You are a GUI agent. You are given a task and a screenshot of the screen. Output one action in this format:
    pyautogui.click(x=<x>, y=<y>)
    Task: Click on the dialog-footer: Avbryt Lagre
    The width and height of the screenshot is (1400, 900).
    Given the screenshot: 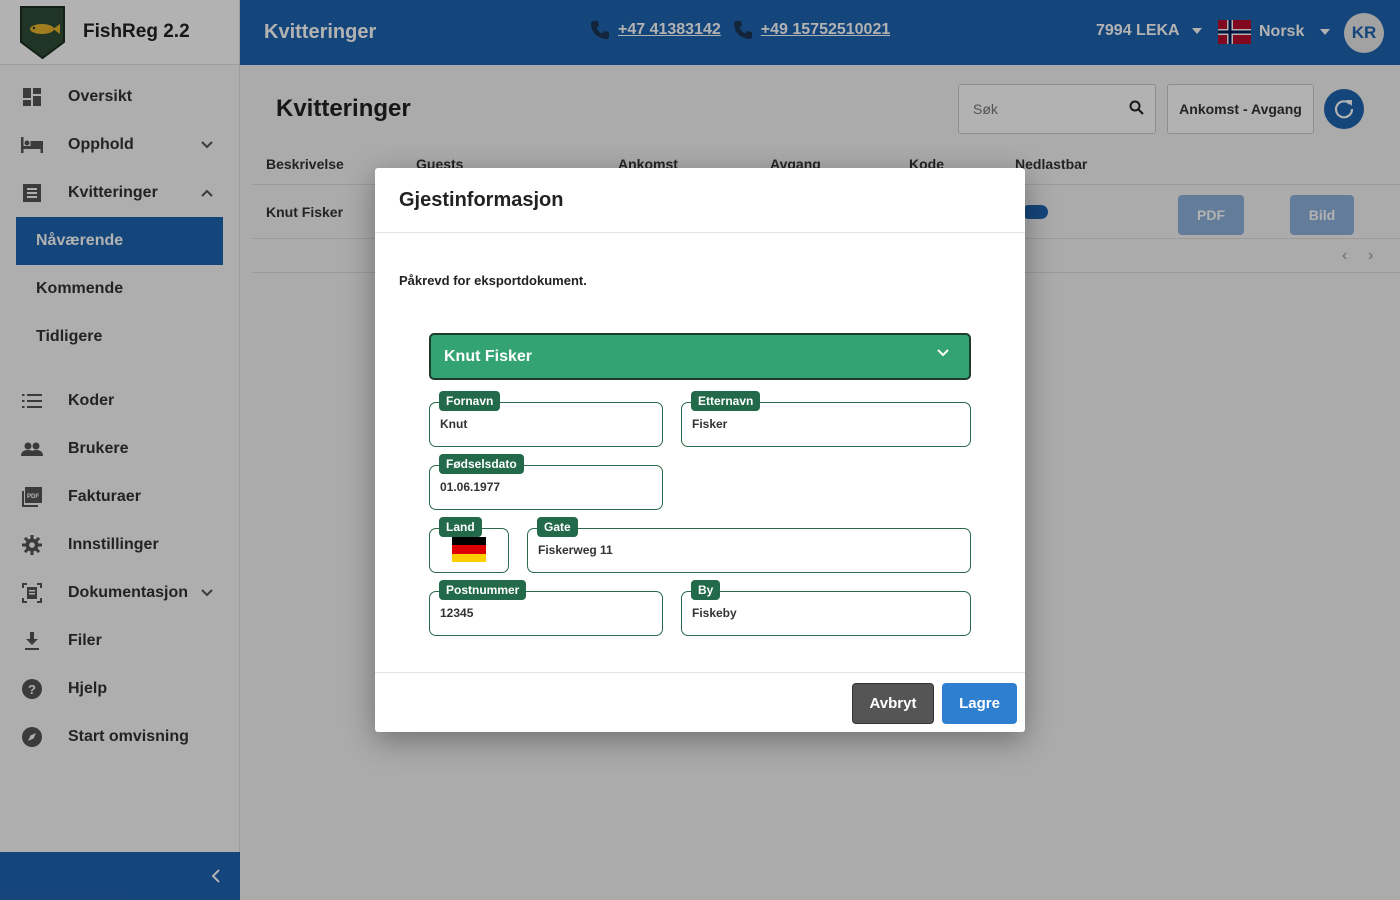 What is the action you would take?
    pyautogui.click(x=700, y=702)
    